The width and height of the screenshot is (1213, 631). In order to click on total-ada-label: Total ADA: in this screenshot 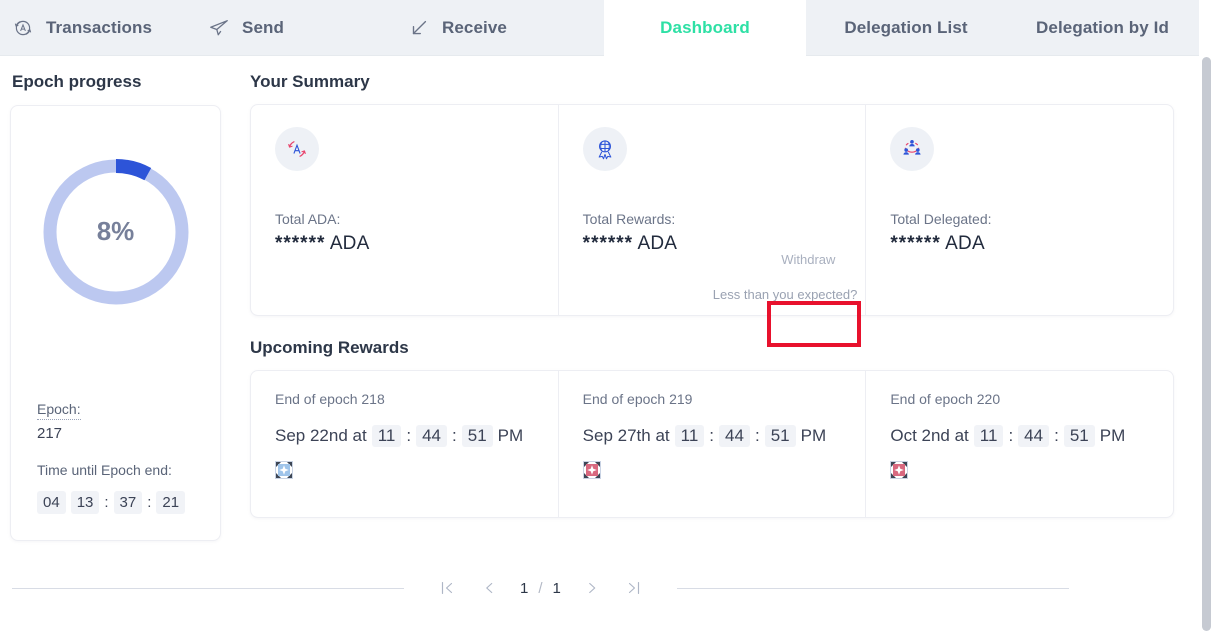, I will do `click(308, 219)`.